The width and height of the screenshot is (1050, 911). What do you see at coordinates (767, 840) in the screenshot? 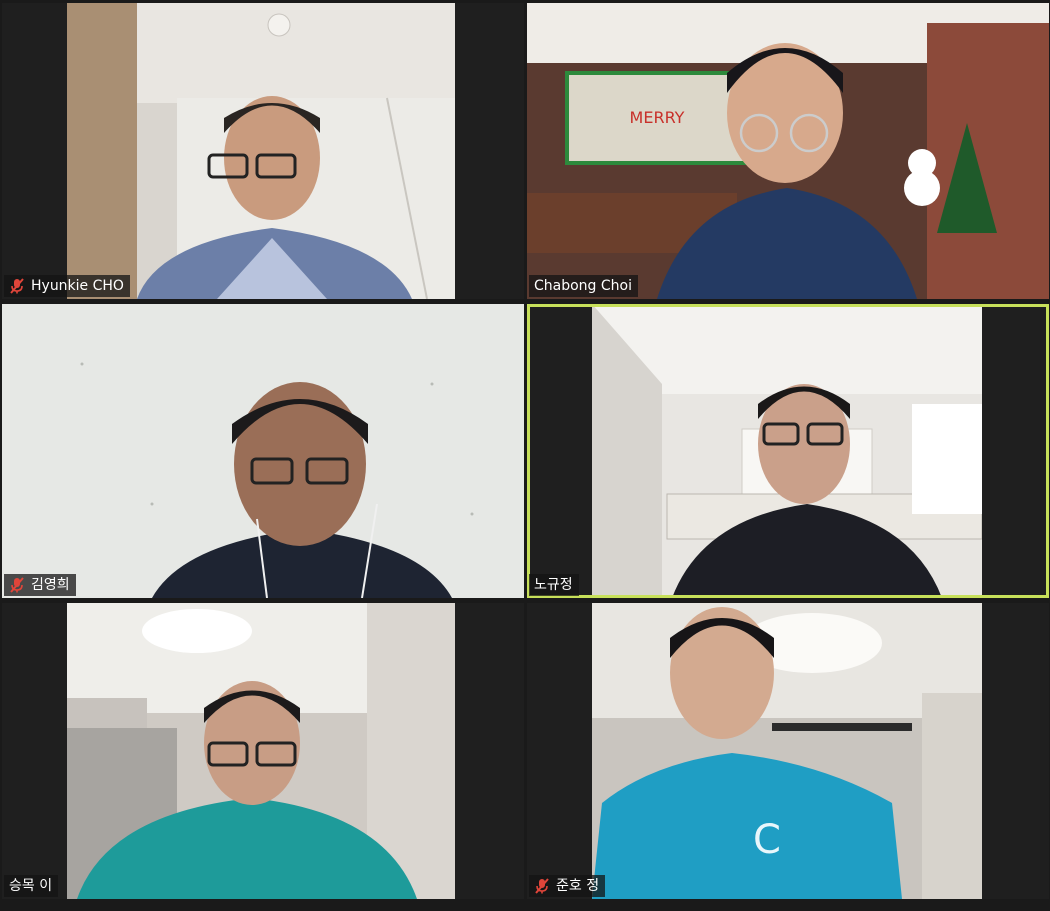
I see `svg-text: C` at bounding box center [767, 840].